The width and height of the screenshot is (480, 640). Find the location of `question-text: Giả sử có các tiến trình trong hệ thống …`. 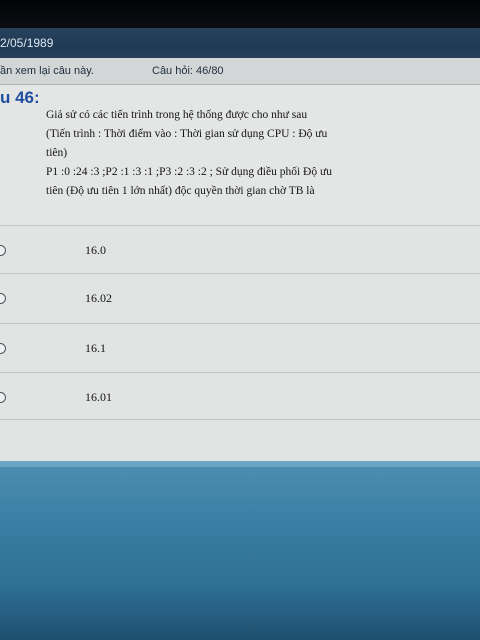

question-text: Giả sử có các tiến trình trong hệ thống … is located at coordinates (246, 153).